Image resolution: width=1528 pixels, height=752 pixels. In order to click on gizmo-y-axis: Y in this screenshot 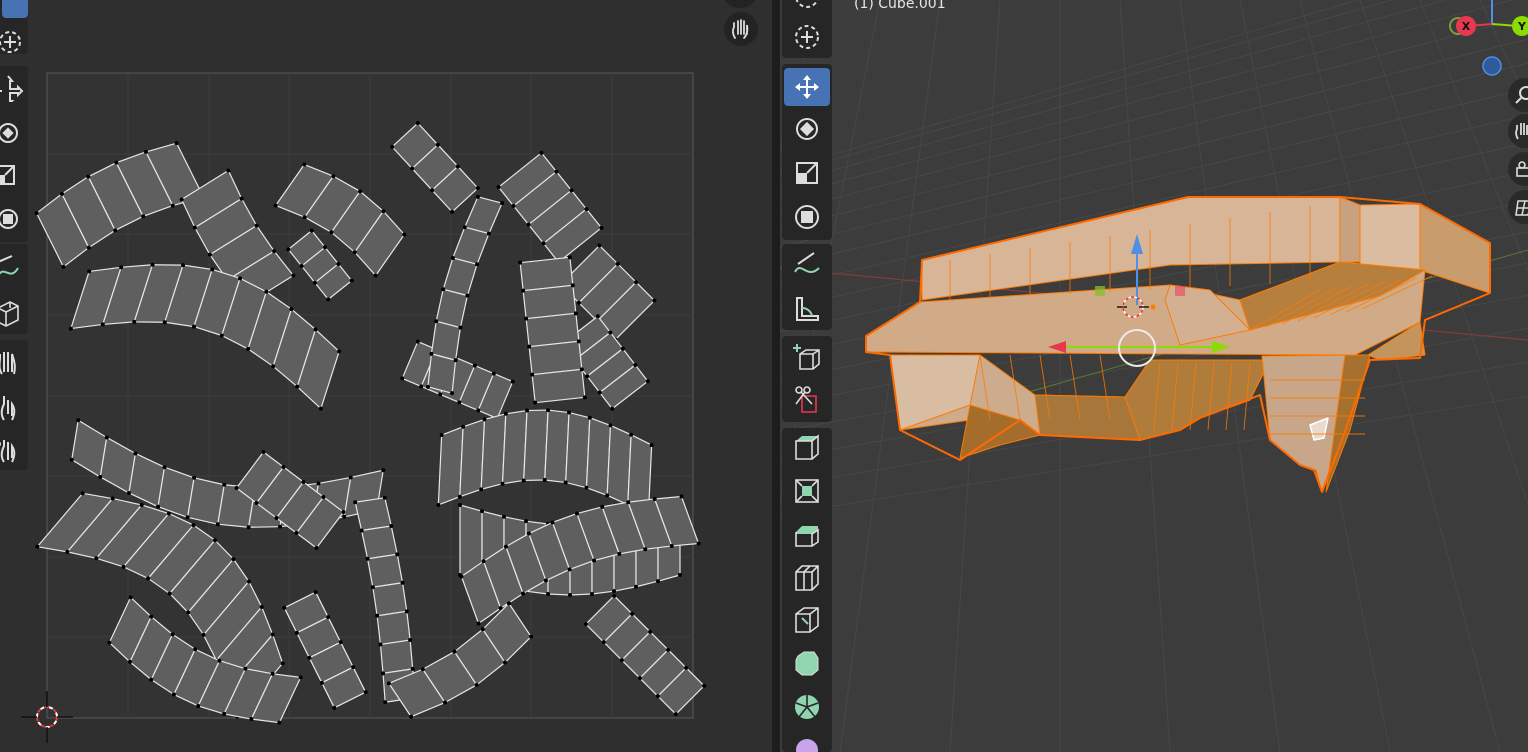, I will do `click(1520, 26)`.